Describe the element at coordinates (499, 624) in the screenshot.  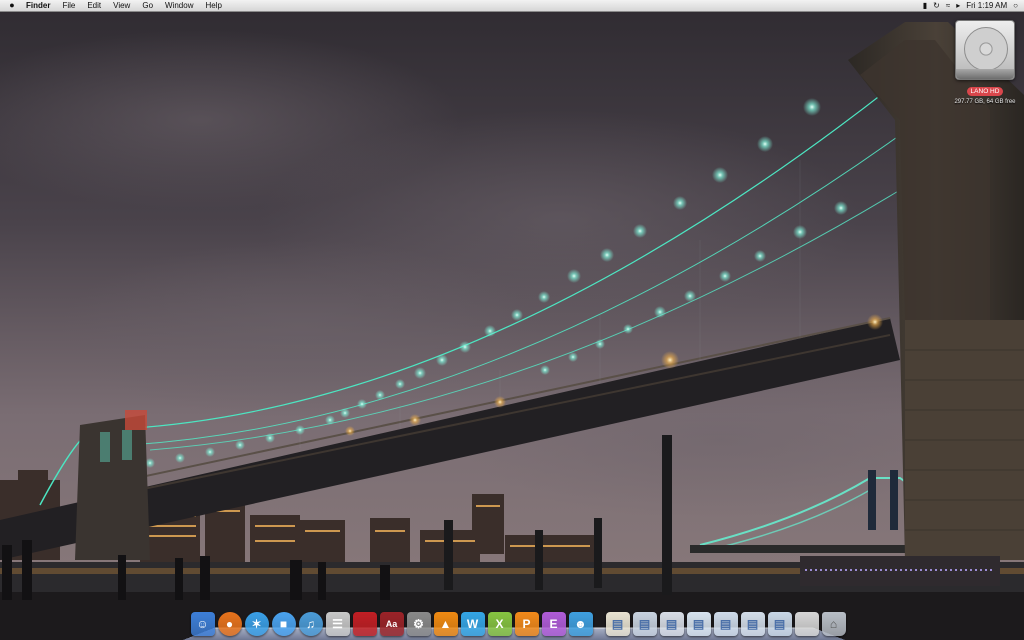
I see `letter-x-icon: X` at that location.